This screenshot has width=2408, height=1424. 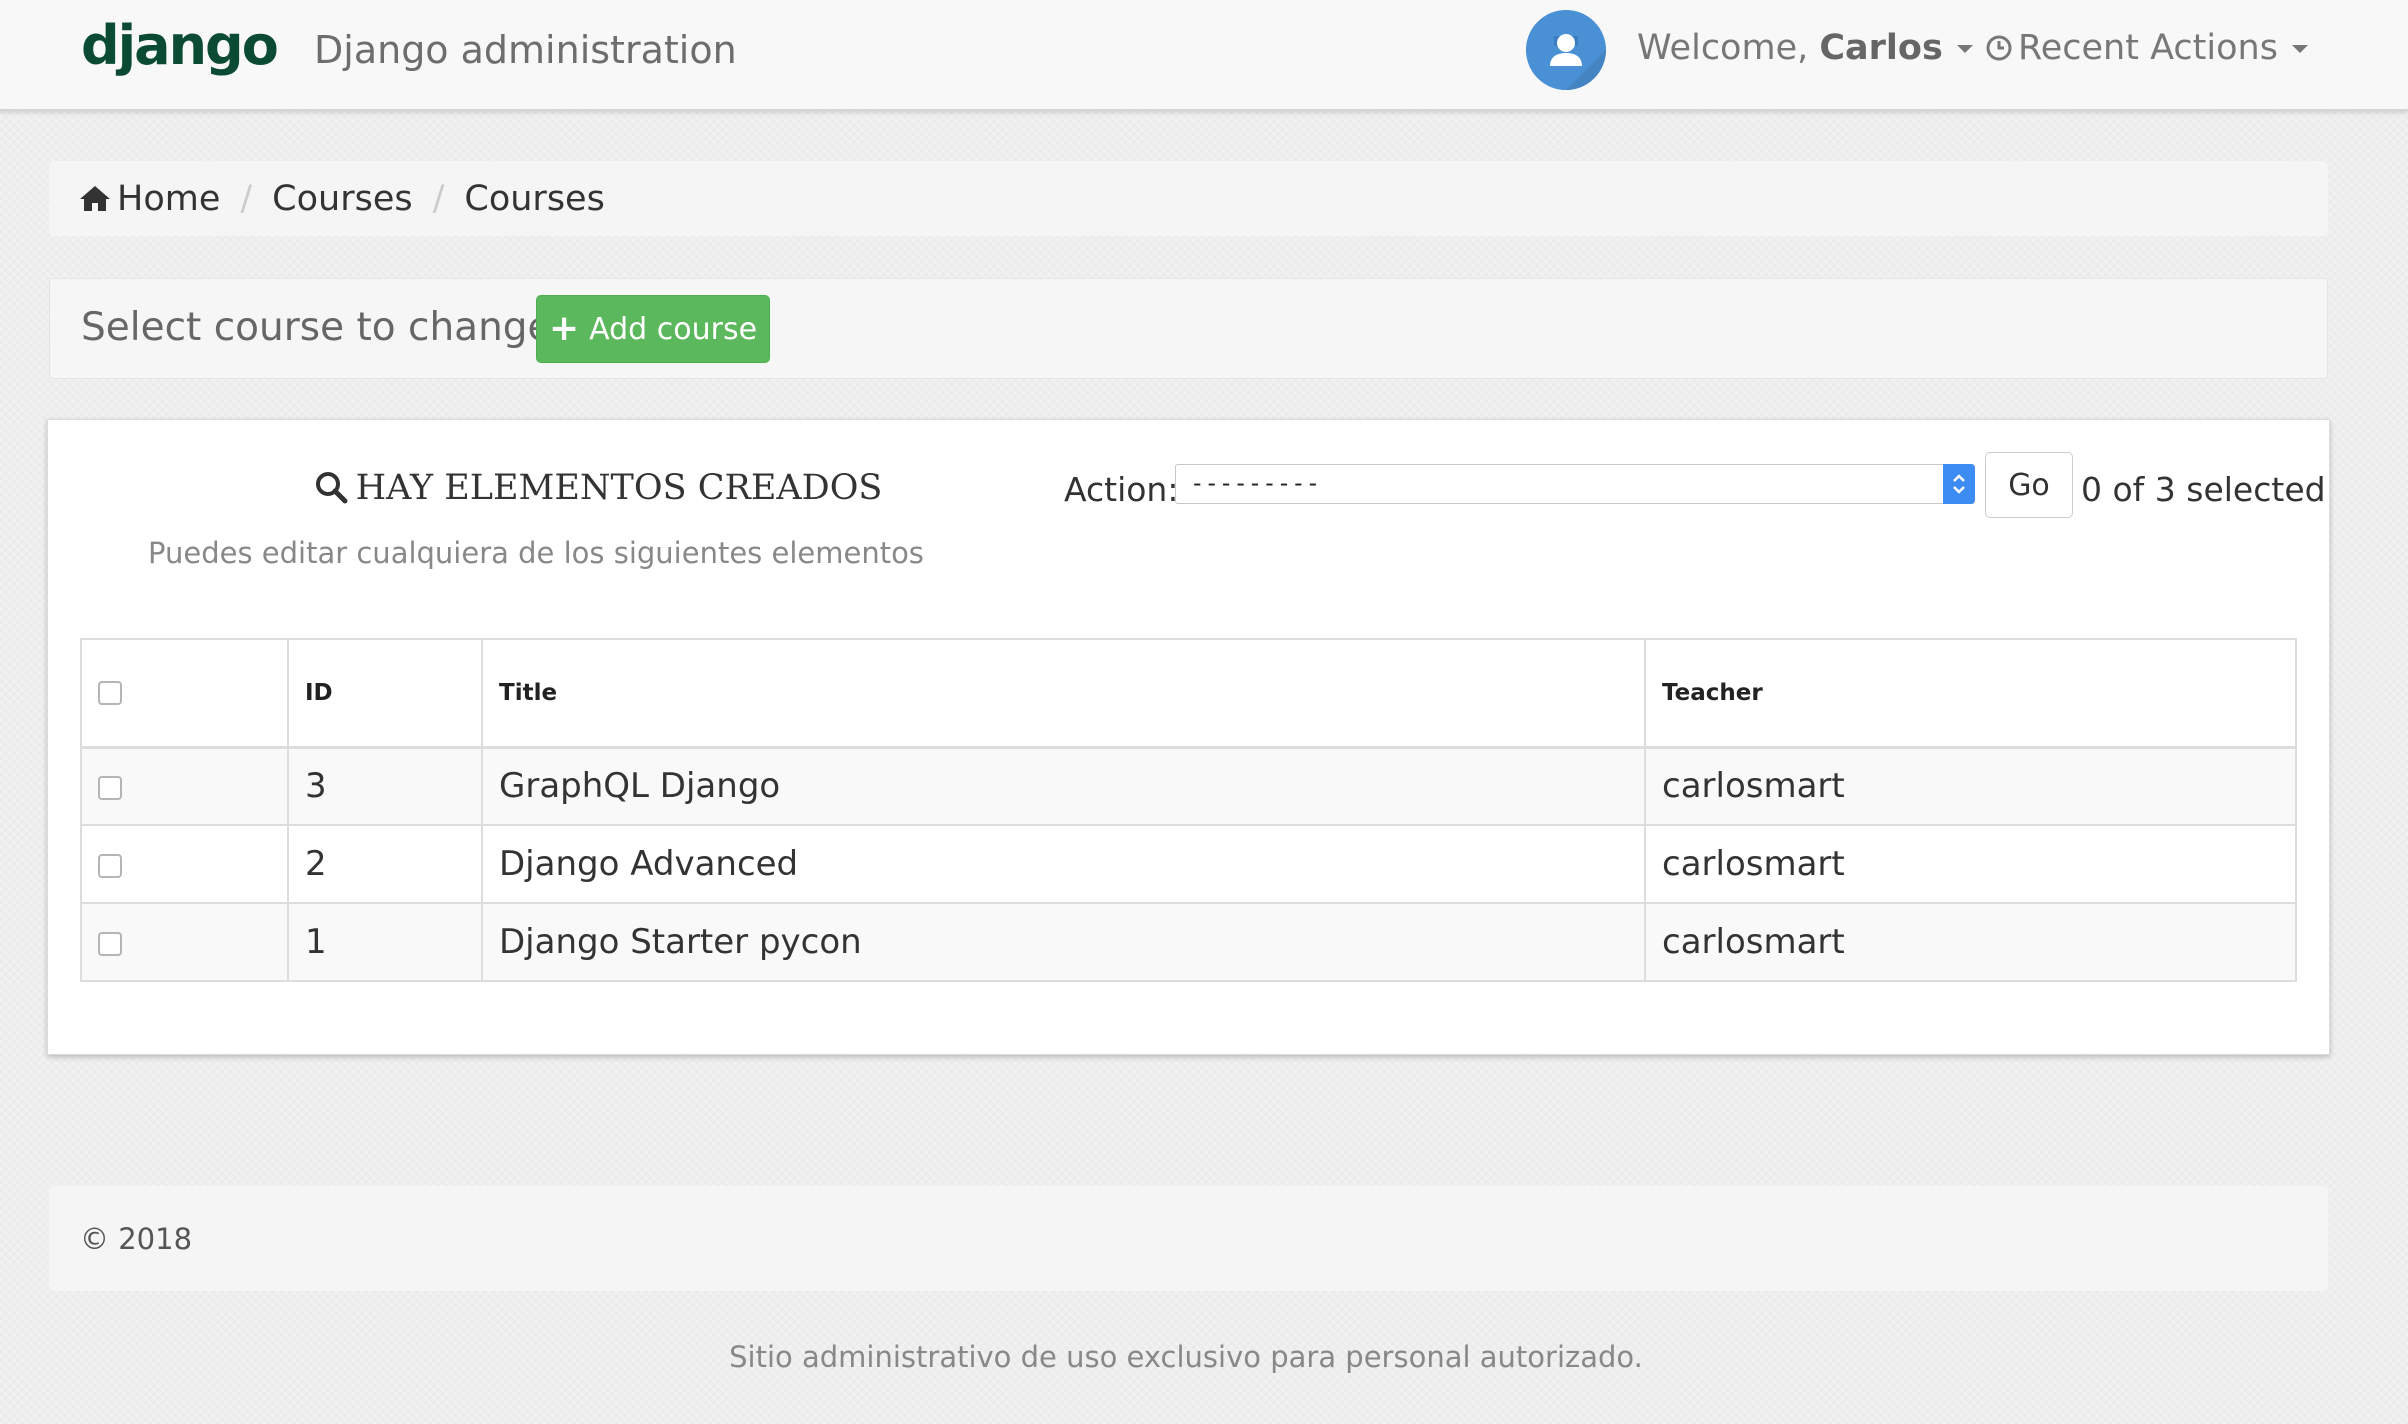 I want to click on cell-title: GraphQL Django, so click(x=1063, y=786).